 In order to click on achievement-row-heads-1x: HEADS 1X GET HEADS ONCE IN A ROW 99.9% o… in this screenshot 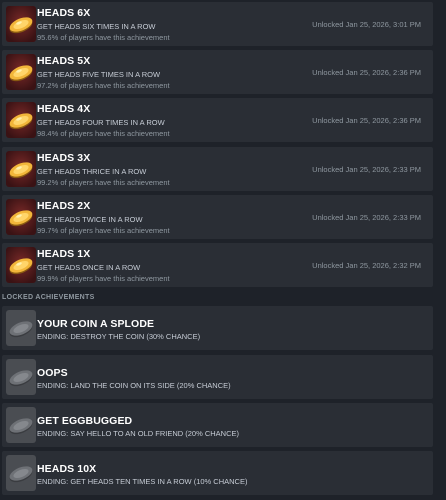, I will do `click(217, 265)`.